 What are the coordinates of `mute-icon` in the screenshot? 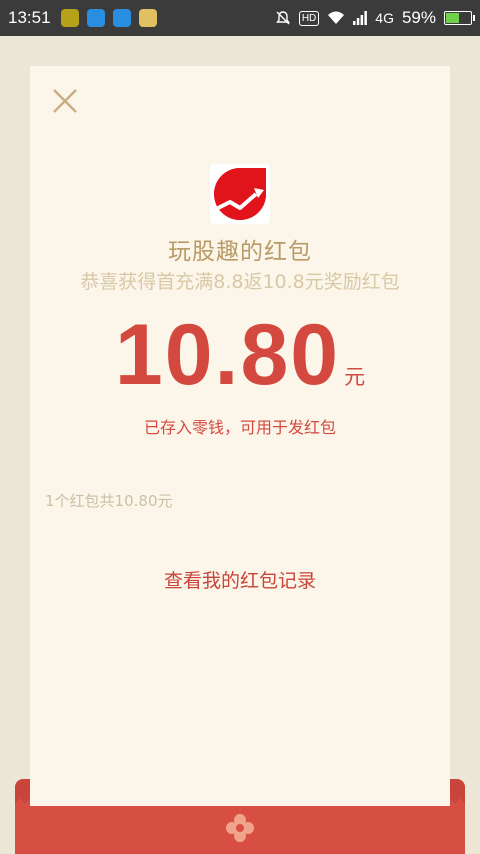 It's located at (283, 18).